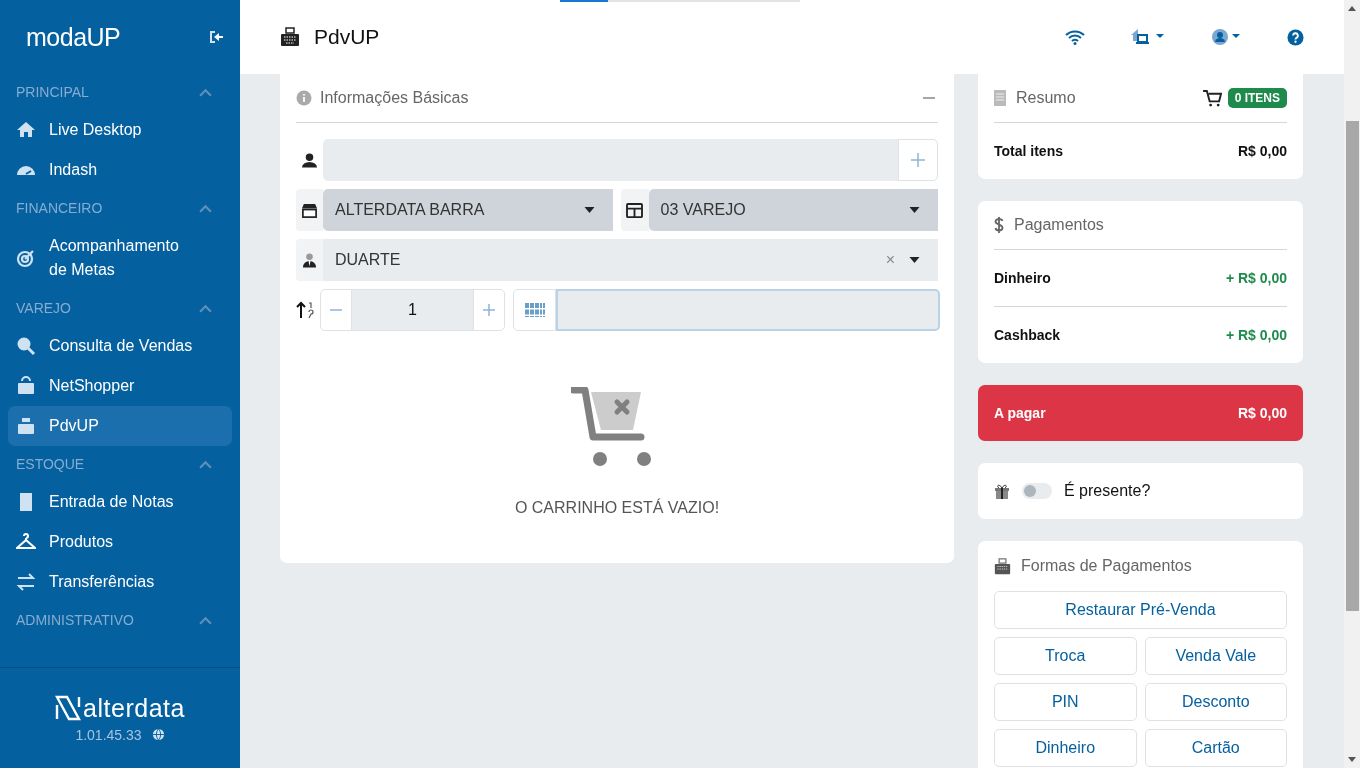  Describe the element at coordinates (309, 260) in the screenshot. I see `seller-icon` at that location.